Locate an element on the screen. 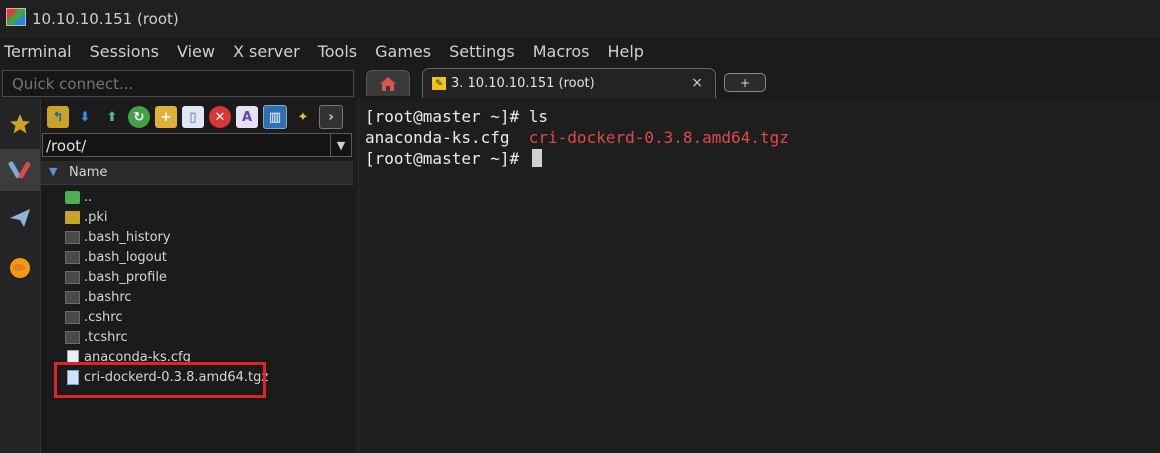 Image resolution: width=1160 pixels, height=453 pixels. new-folder-icon: + is located at coordinates (166, 117).